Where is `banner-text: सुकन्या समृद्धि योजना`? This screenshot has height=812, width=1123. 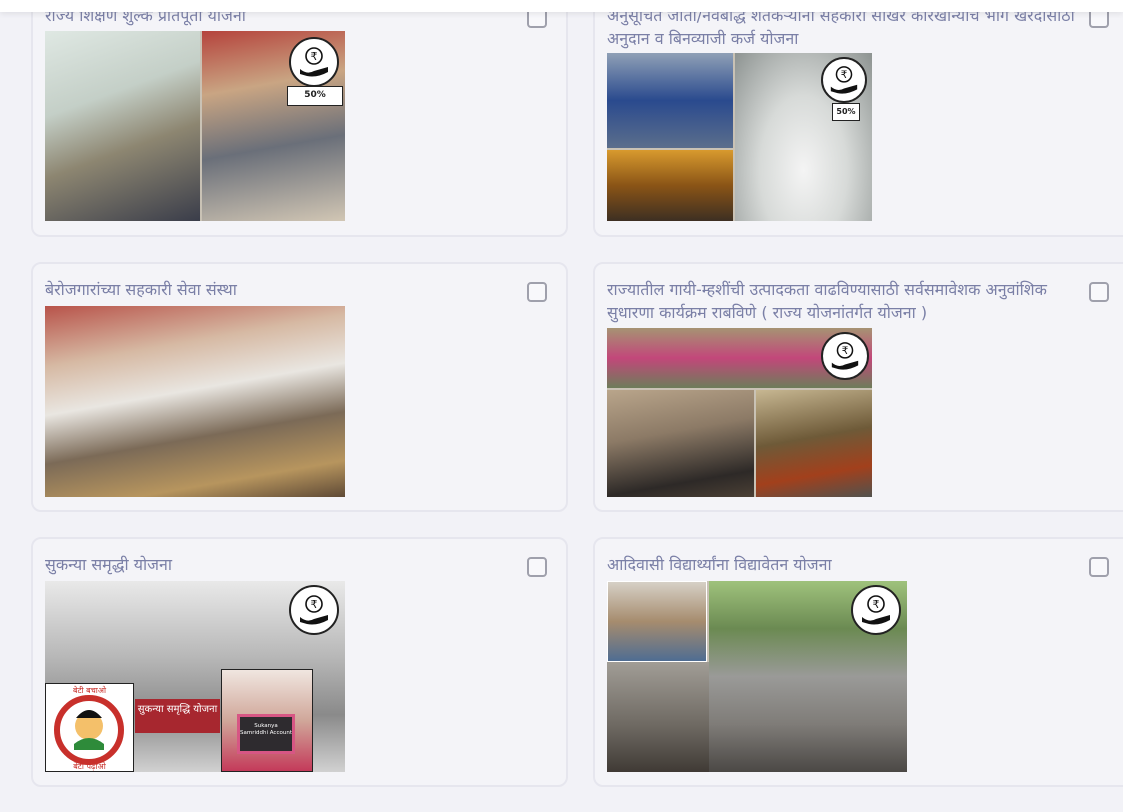
banner-text: सुकन्या समृद्धि योजना is located at coordinates (177, 709).